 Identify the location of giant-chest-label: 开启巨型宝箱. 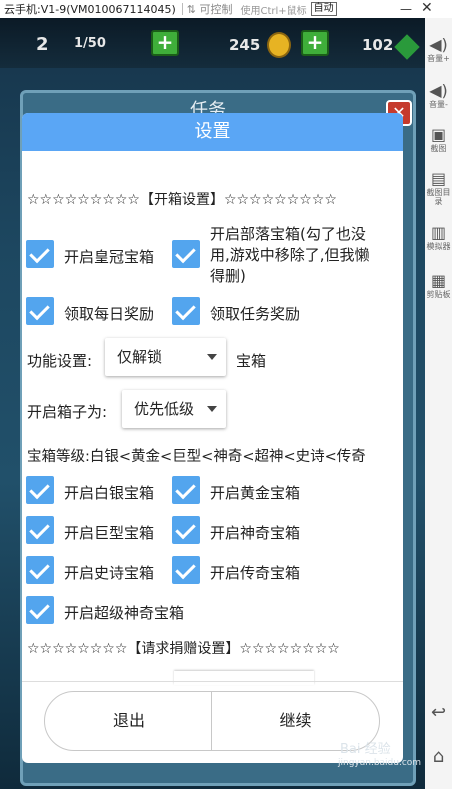
(109, 533).